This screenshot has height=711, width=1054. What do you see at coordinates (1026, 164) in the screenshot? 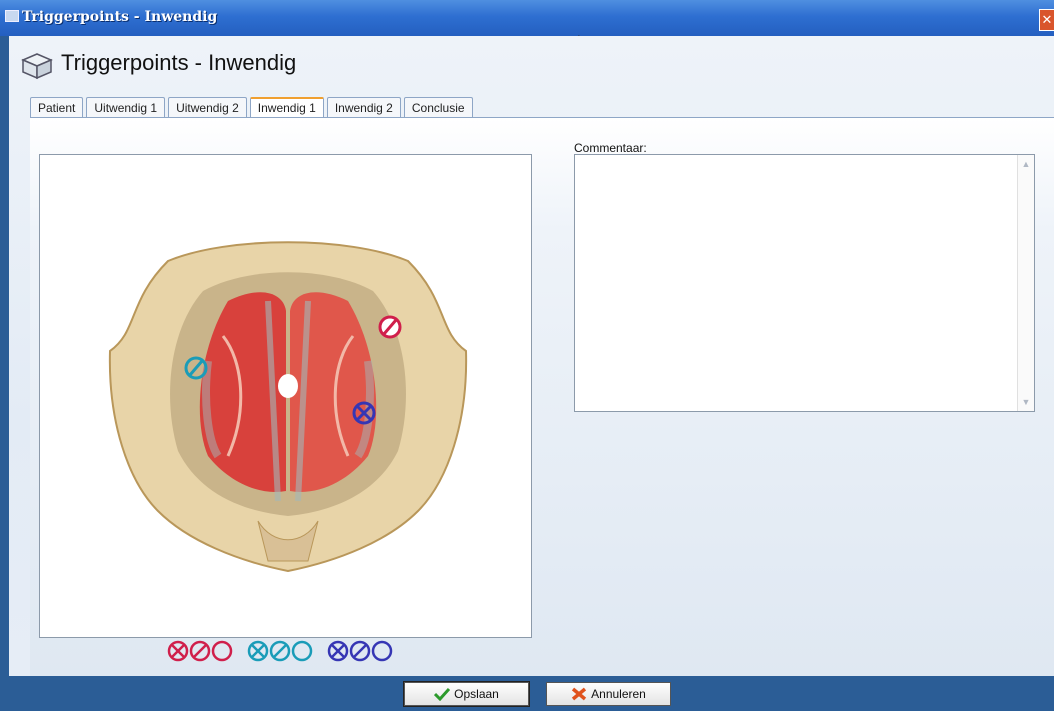
I see `scroll-up-icon: ▲` at bounding box center [1026, 164].